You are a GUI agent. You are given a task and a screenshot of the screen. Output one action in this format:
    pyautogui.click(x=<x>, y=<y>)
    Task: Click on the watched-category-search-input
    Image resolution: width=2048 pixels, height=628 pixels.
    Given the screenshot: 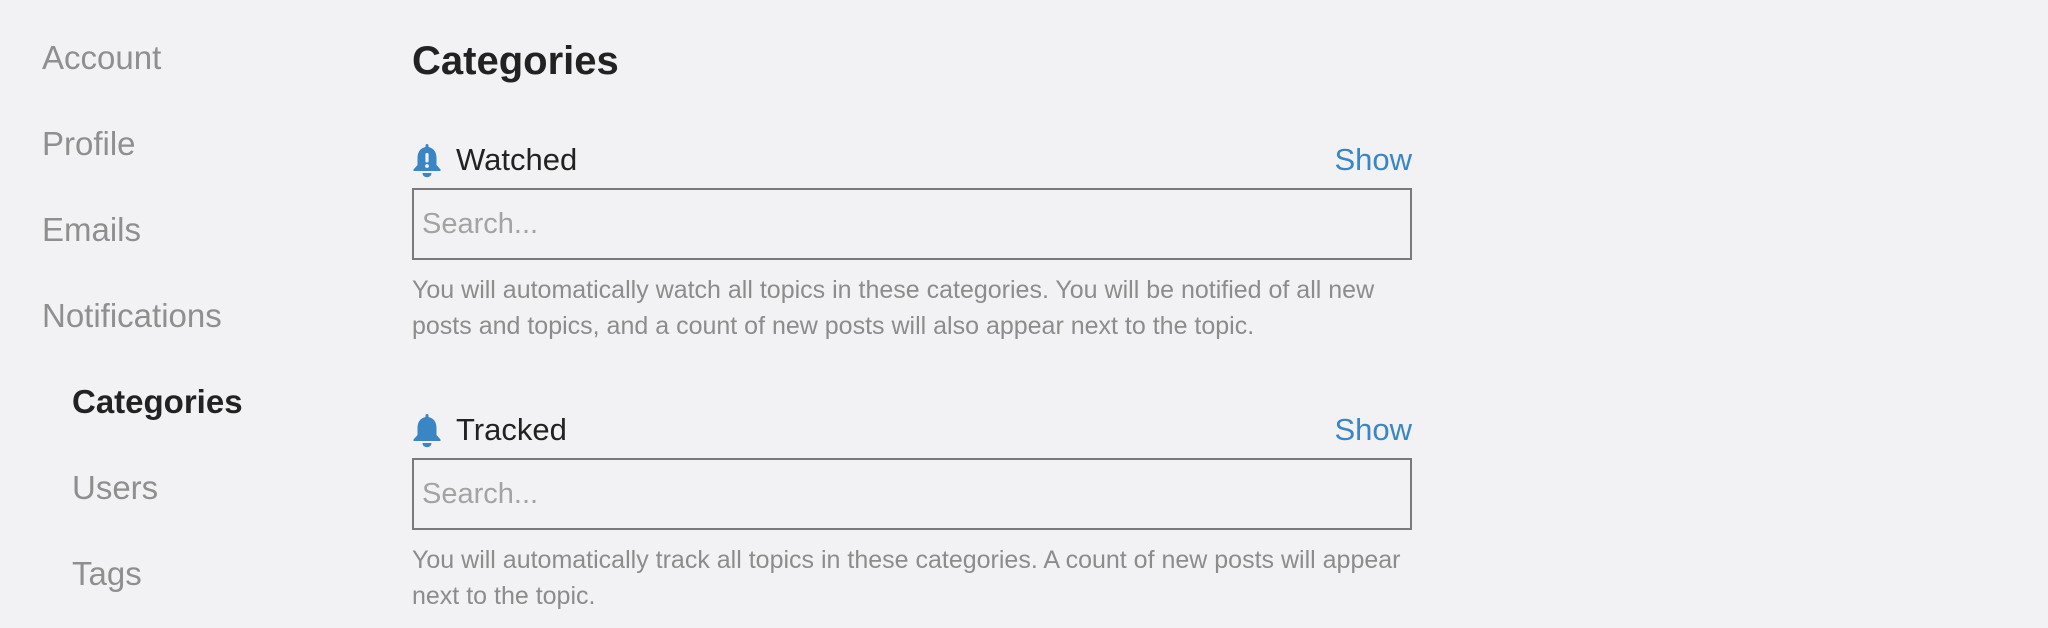 What is the action you would take?
    pyautogui.click(x=912, y=224)
    